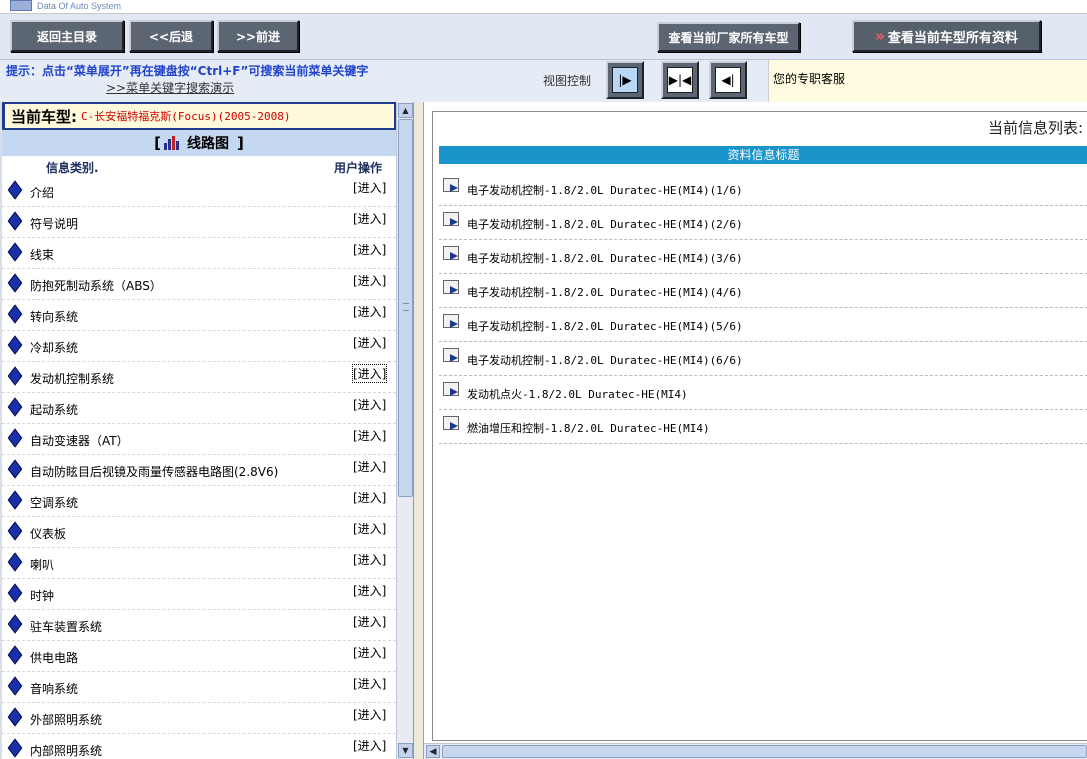 The width and height of the screenshot is (1087, 759). What do you see at coordinates (154, 471) in the screenshot?
I see `category-name: 自动防眩目后视镜及雨量传感器电路图(2.8V6)` at bounding box center [154, 471].